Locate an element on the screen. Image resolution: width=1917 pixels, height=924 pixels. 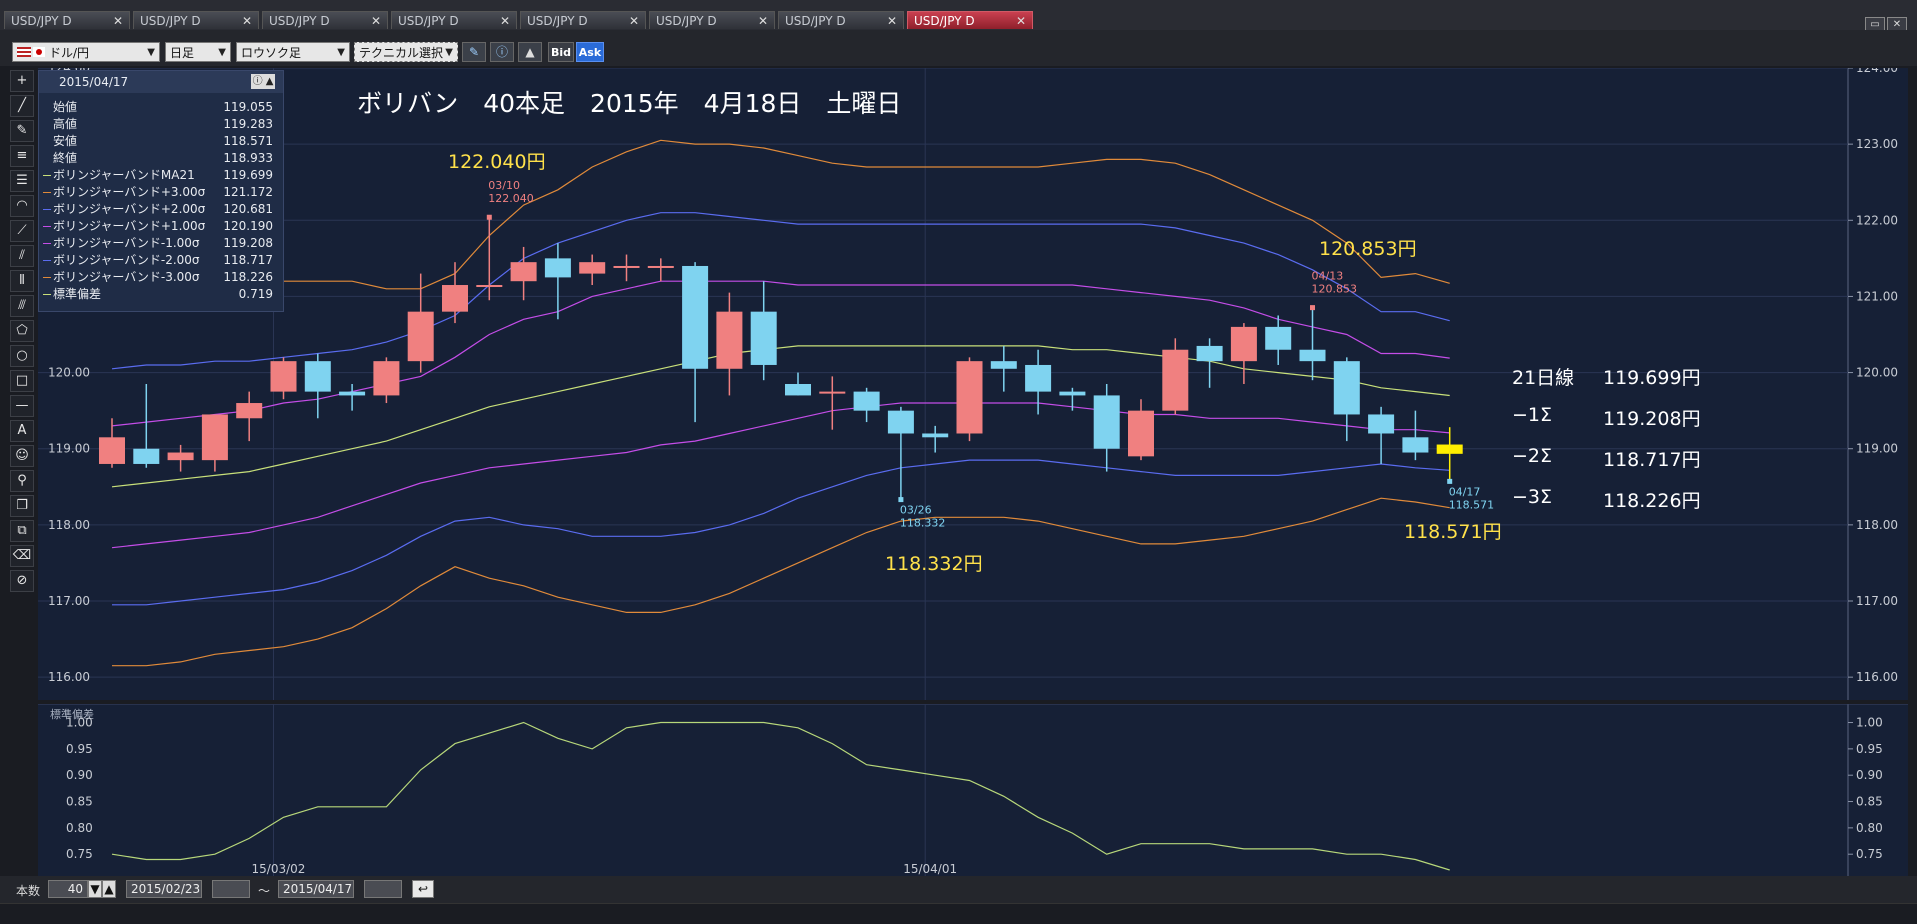
start-time-input is located at coordinates (231, 889).